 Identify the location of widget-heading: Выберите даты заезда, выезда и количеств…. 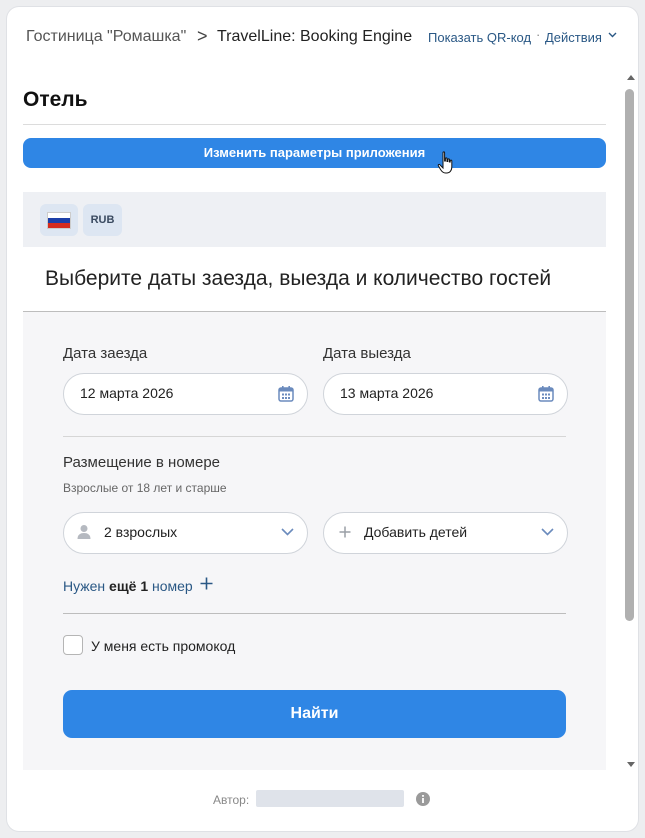
(298, 278).